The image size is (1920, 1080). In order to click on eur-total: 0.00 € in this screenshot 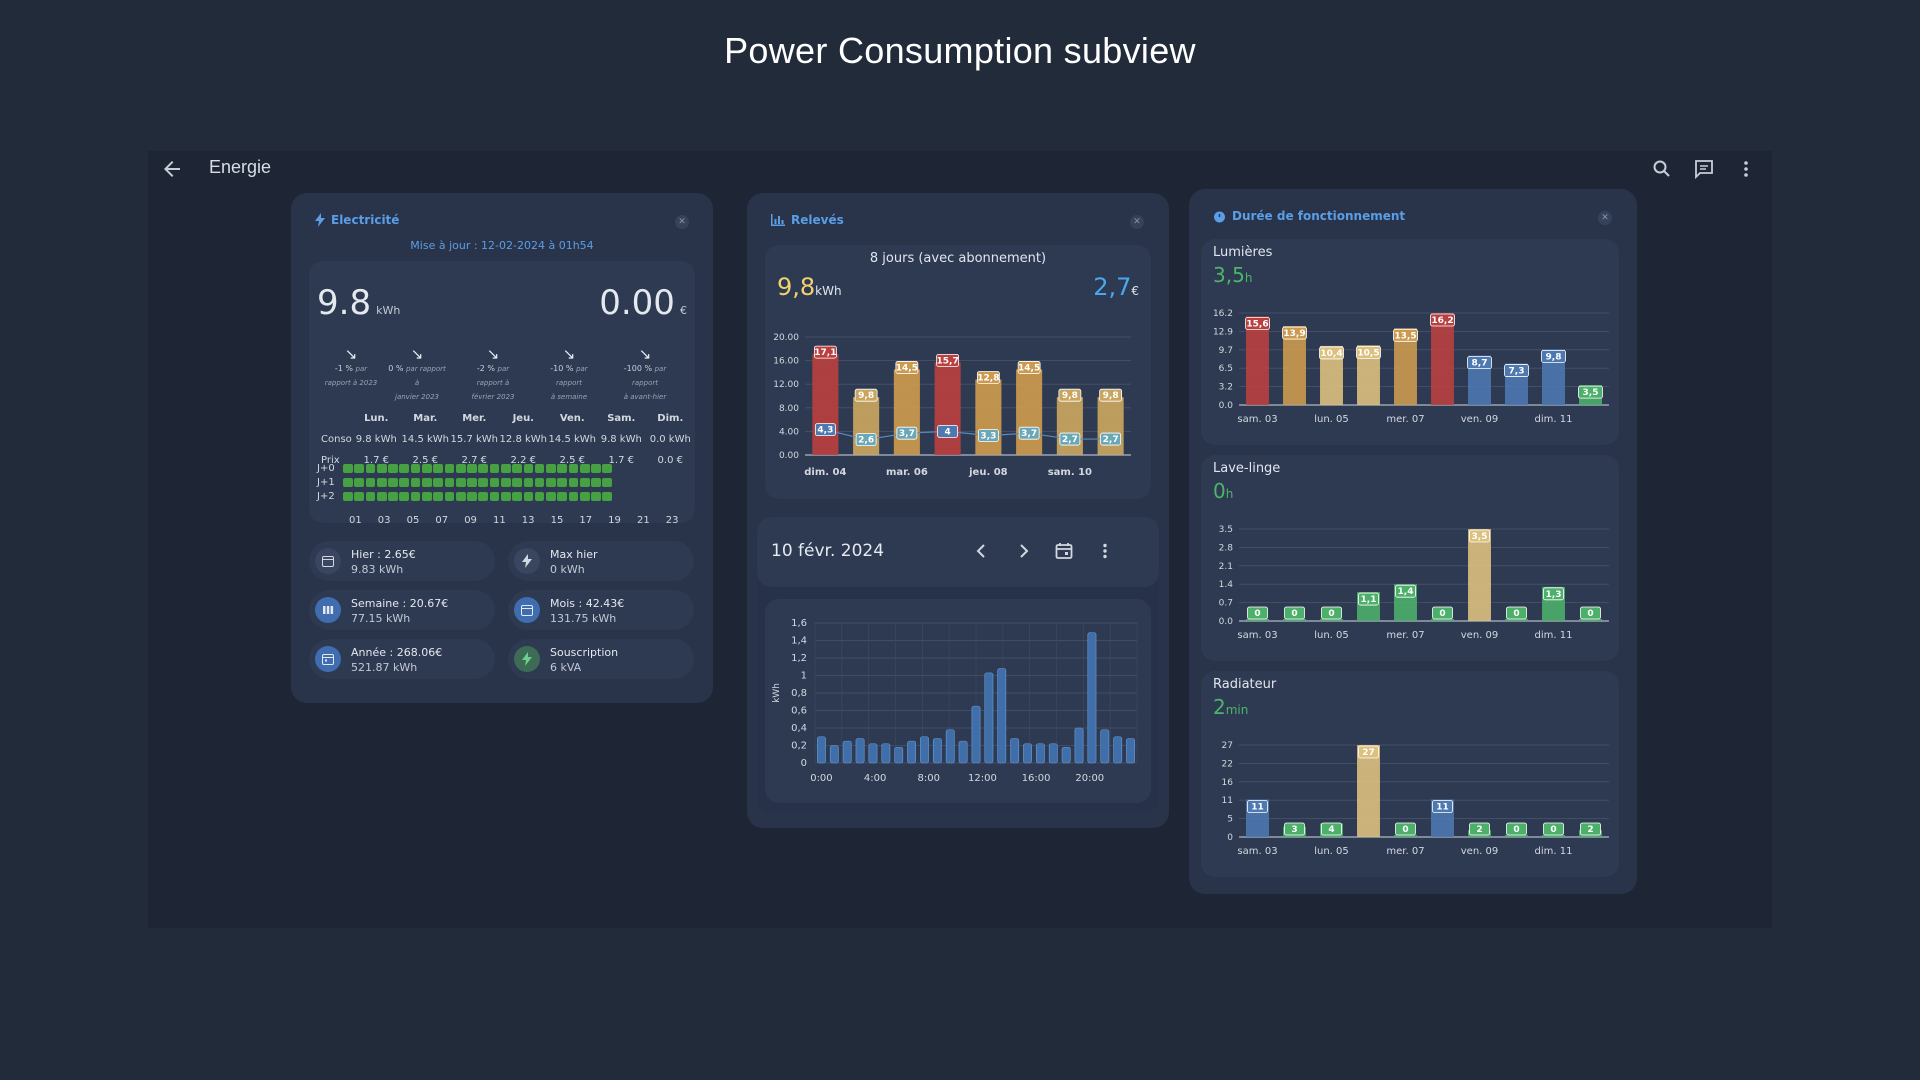, I will do `click(643, 303)`.